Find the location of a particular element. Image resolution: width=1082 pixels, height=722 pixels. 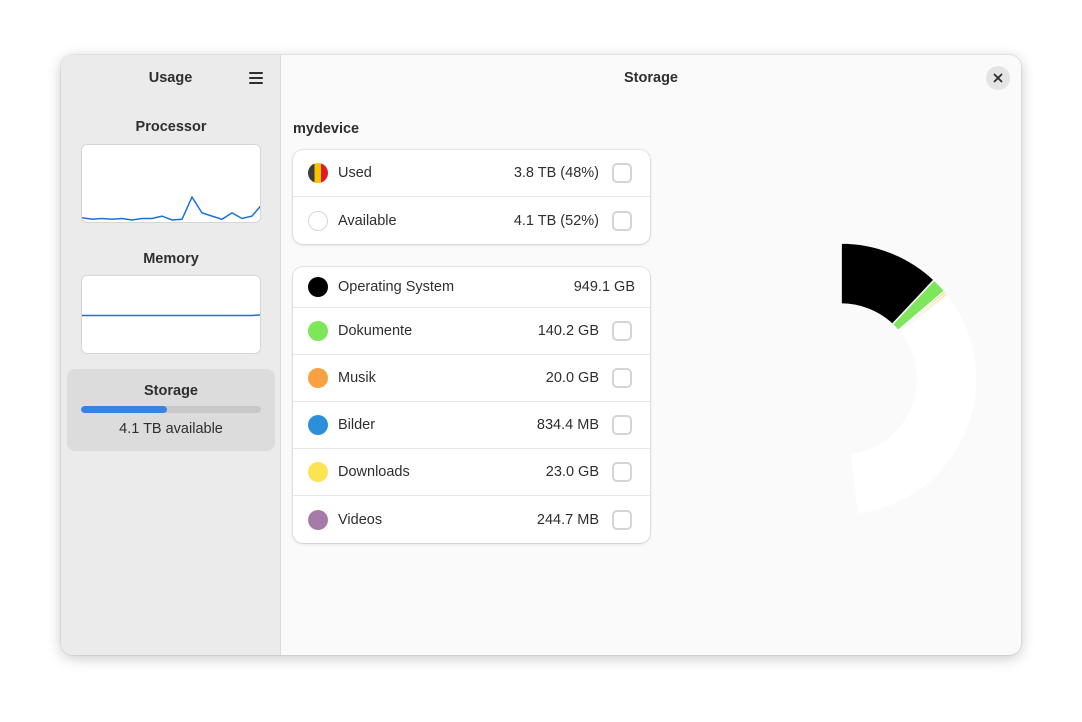

summary-card: Used 3.8 TB (48%) Available 4.1 TB (52%) is located at coordinates (471, 197).